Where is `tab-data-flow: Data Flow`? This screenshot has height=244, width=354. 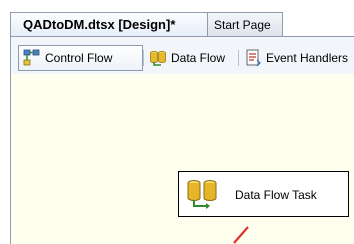 tab-data-flow: Data Flow is located at coordinates (185, 58).